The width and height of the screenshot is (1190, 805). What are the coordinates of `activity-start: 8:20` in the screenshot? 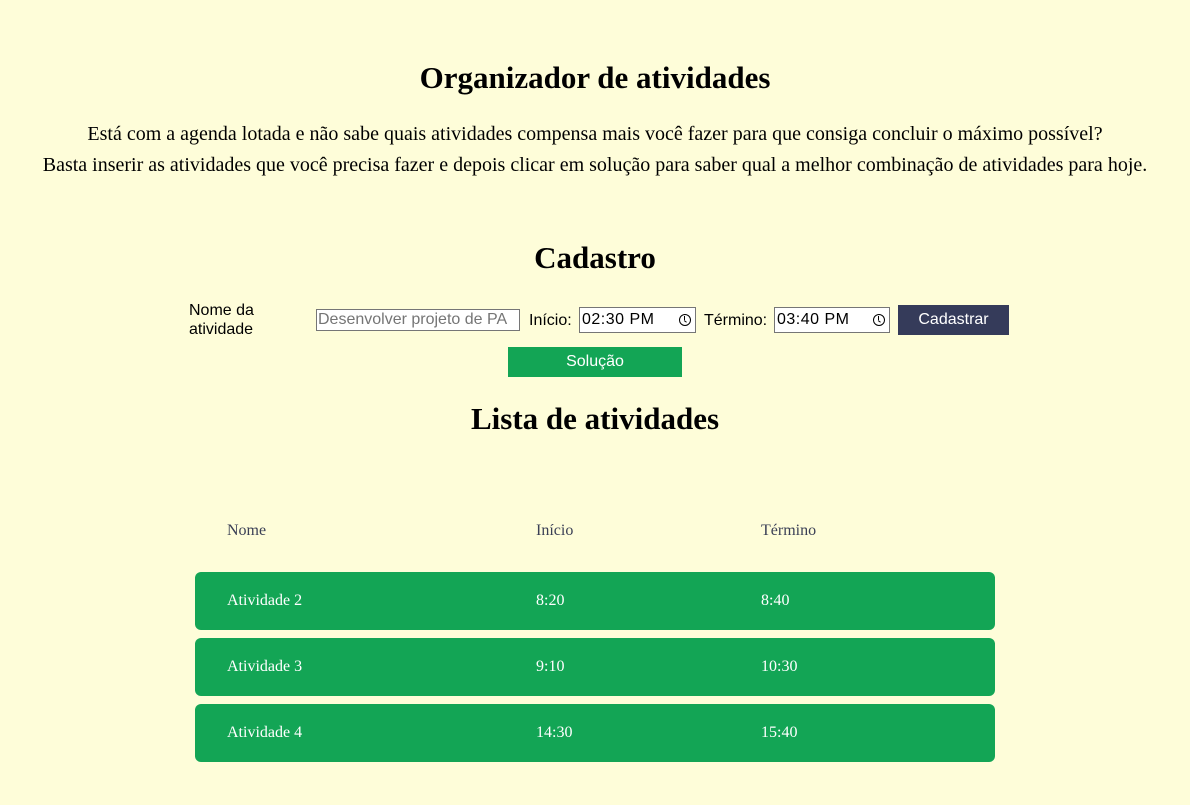 It's located at (550, 600).